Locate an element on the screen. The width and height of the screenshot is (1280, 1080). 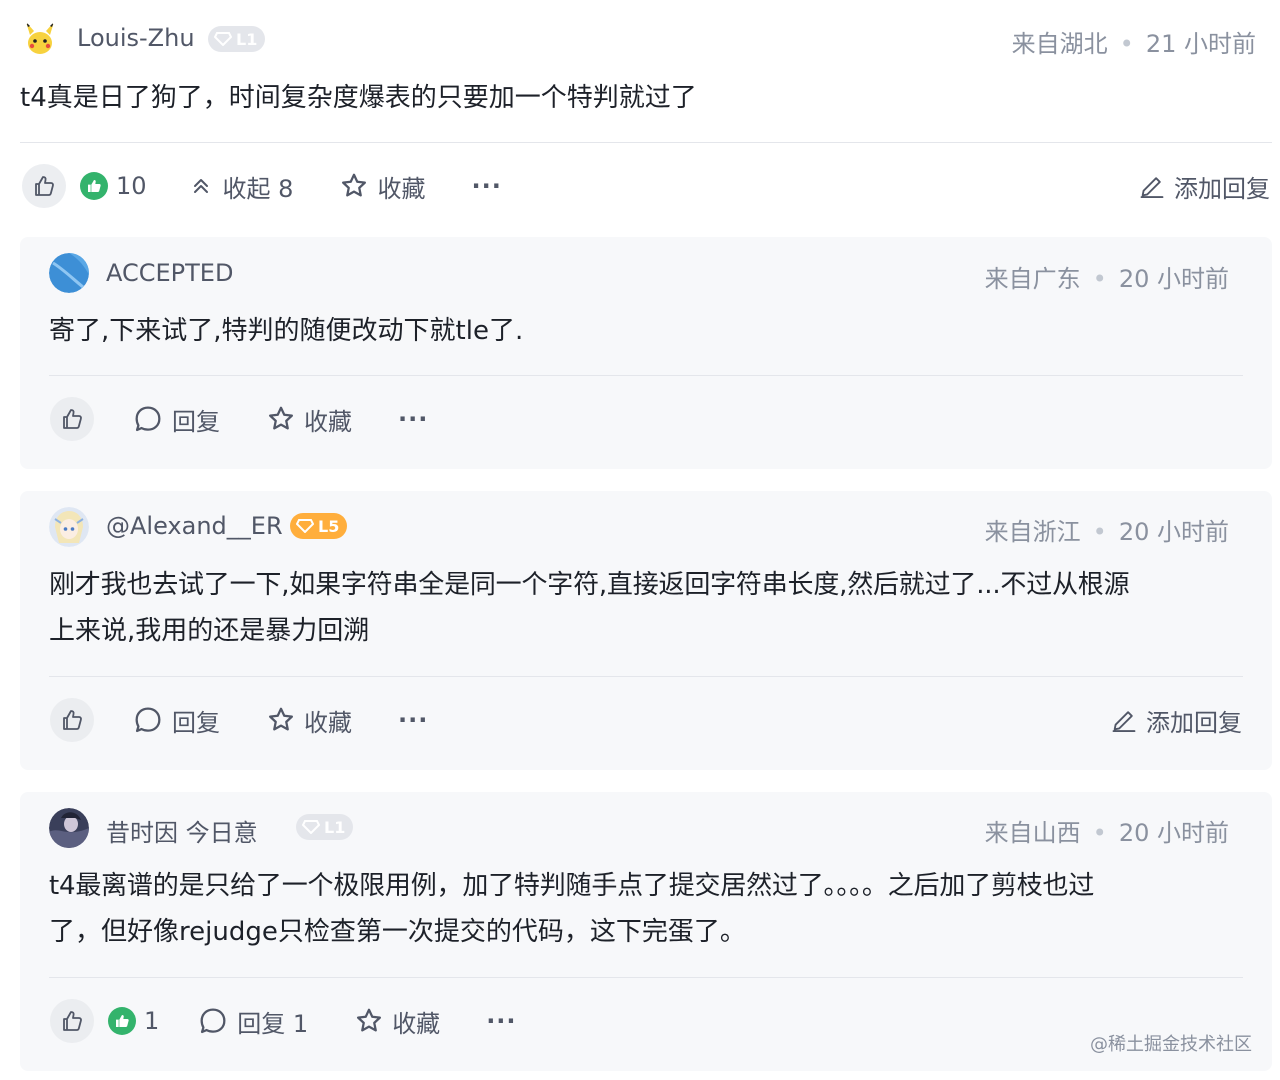
comment-actions: 10 收起 8 收藏 ··· is located at coordinates (262, 186).